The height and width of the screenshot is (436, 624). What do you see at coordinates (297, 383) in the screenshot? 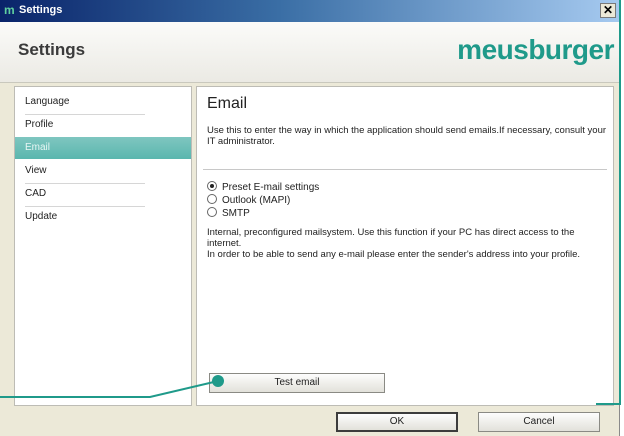
I see `test-email-button: Test email` at bounding box center [297, 383].